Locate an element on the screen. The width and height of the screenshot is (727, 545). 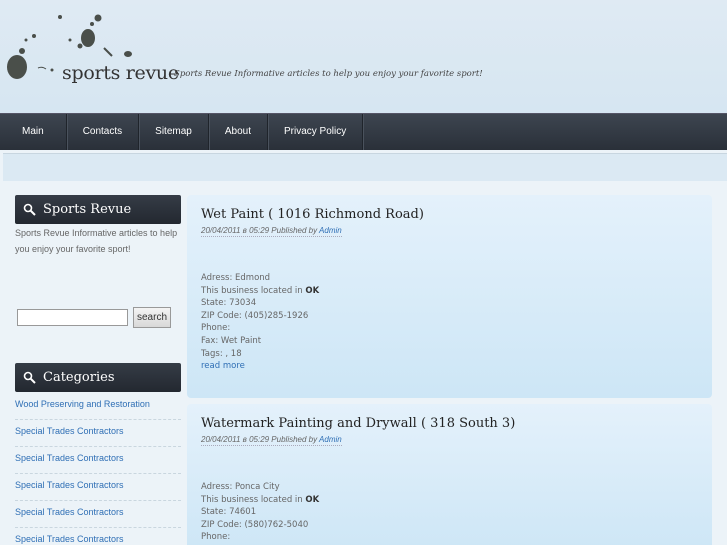
about-widget-heading: Sports Revue is located at coordinates (87, 209).